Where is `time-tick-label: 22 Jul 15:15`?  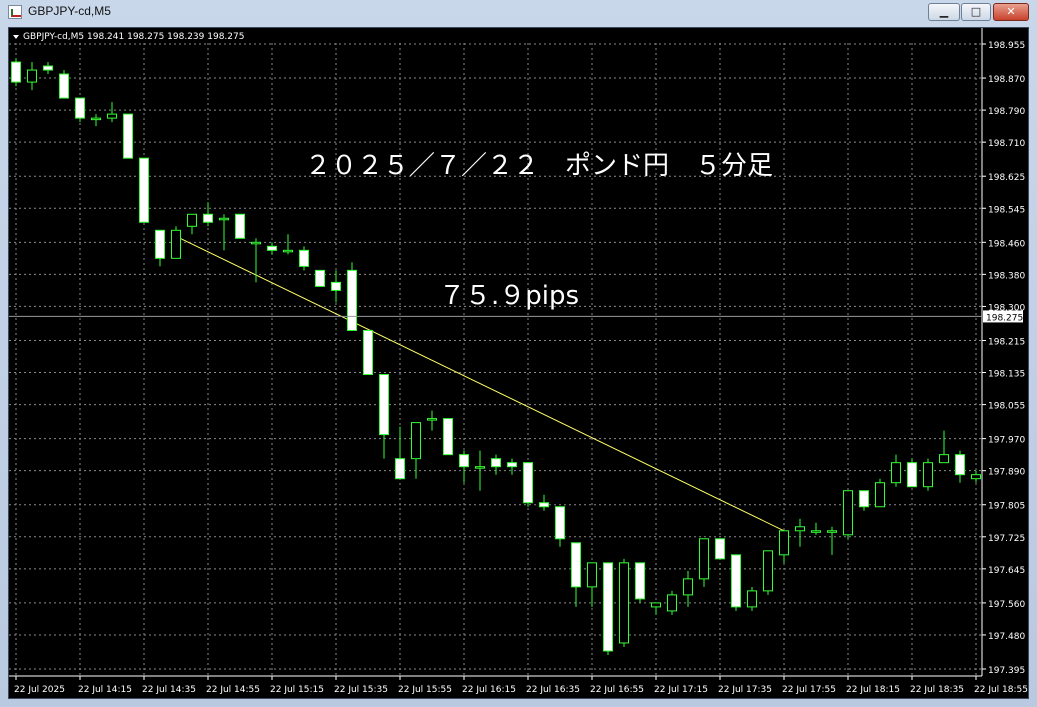
time-tick-label: 22 Jul 15:15 is located at coordinates (297, 690).